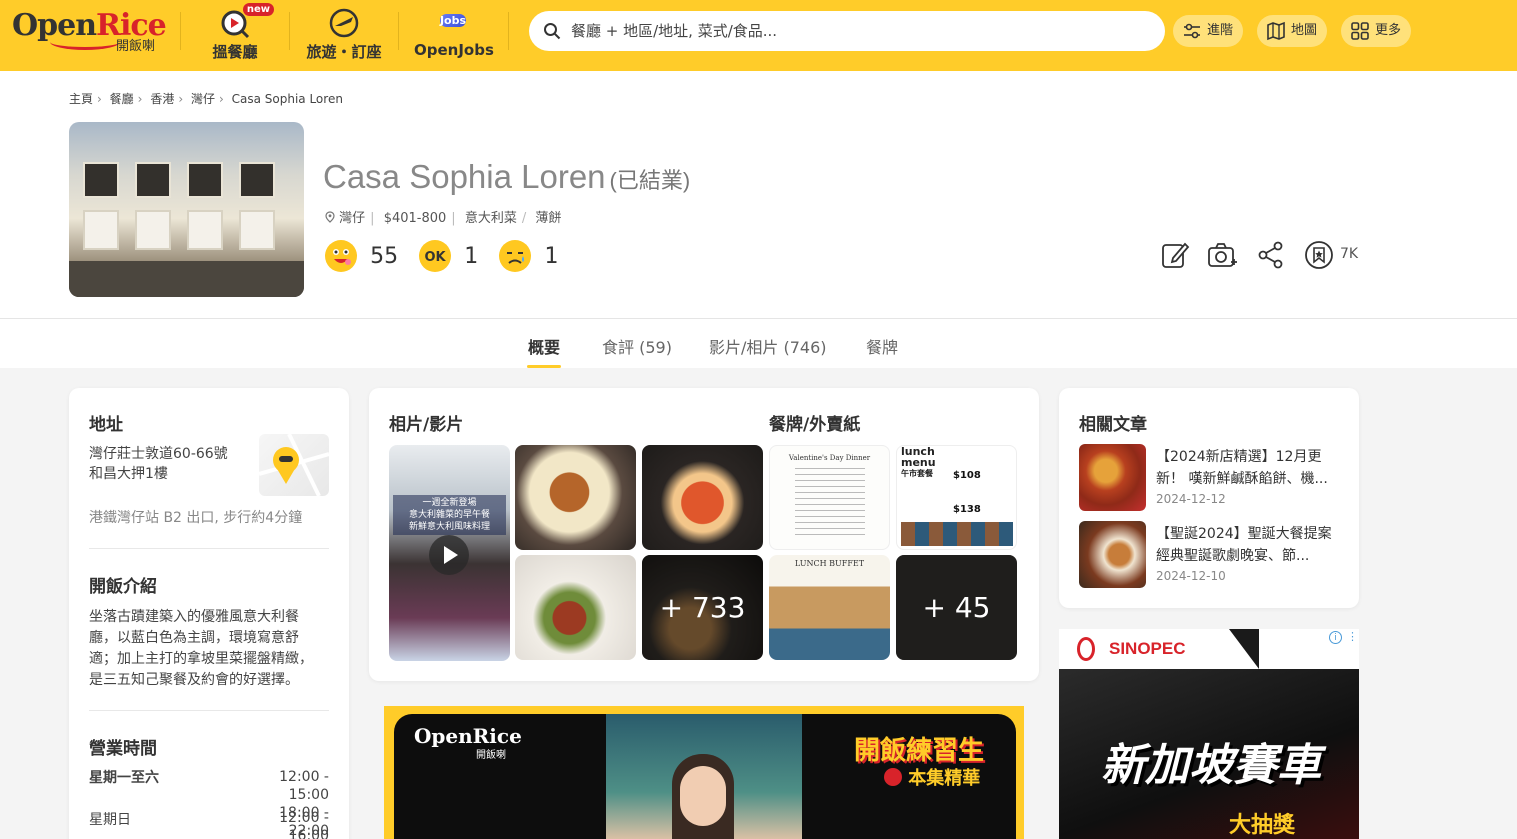  What do you see at coordinates (426, 422) in the screenshot?
I see `photos-title: 相片/影片` at bounding box center [426, 422].